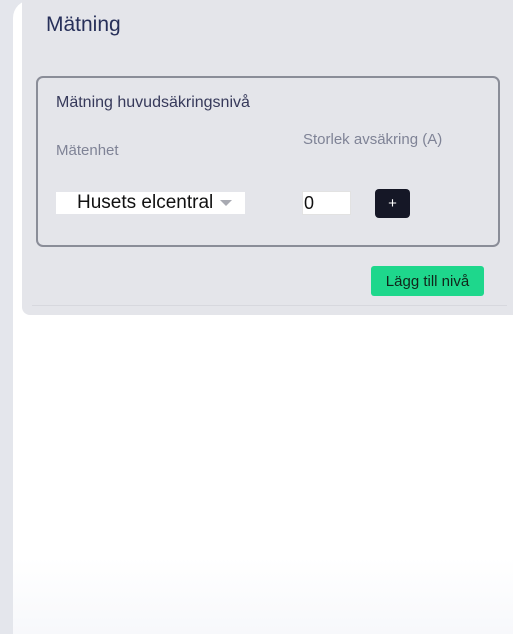 The width and height of the screenshot is (513, 634). What do you see at coordinates (392, 203) in the screenshot?
I see `add-button: +` at bounding box center [392, 203].